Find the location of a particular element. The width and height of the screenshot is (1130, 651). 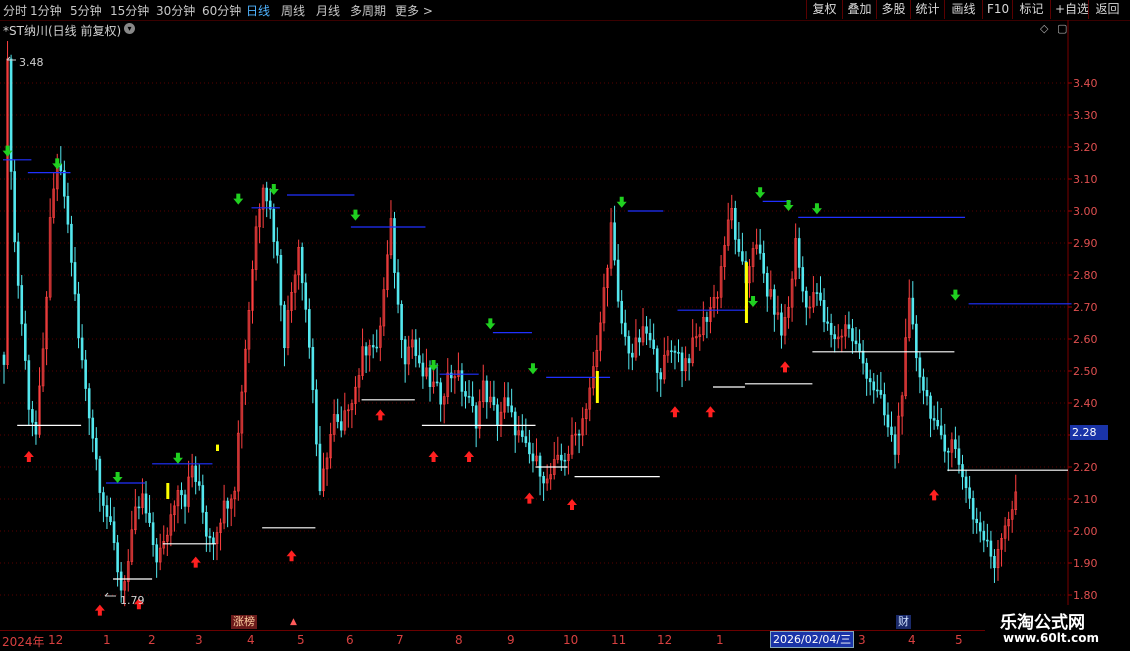

price-tick-label: 3.20 is located at coordinates (1085, 147).